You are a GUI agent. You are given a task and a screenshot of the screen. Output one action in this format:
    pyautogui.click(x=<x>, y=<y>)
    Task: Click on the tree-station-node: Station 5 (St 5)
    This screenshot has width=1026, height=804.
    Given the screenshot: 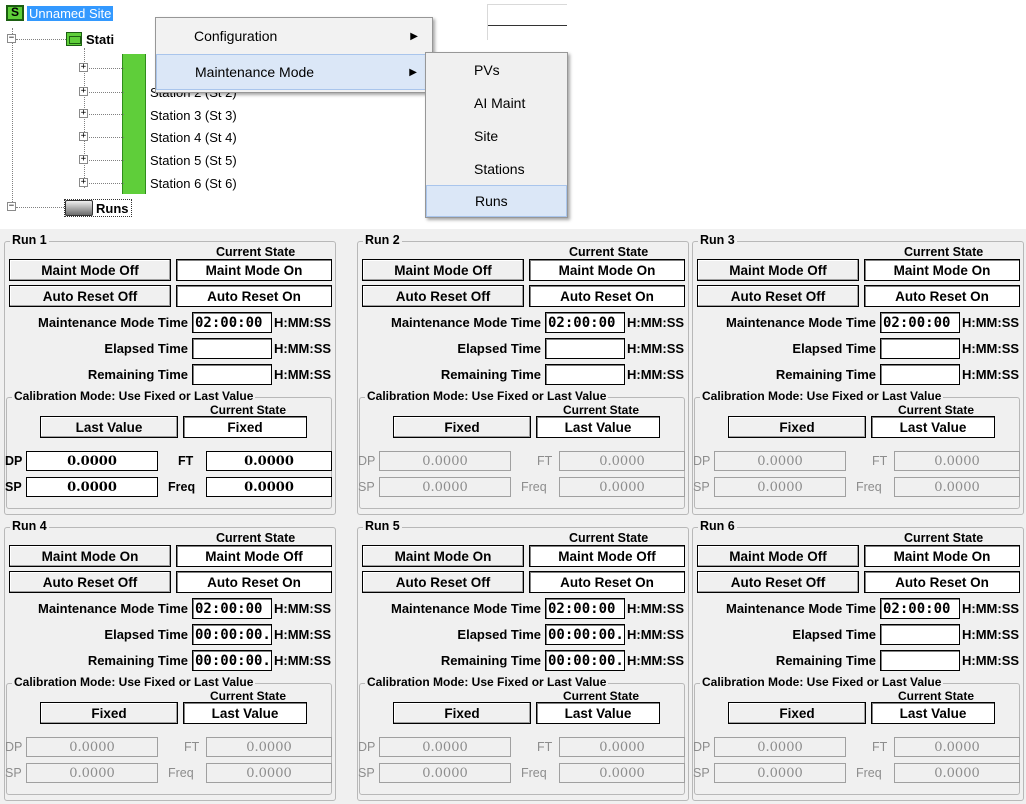 What is the action you would take?
    pyautogui.click(x=193, y=160)
    